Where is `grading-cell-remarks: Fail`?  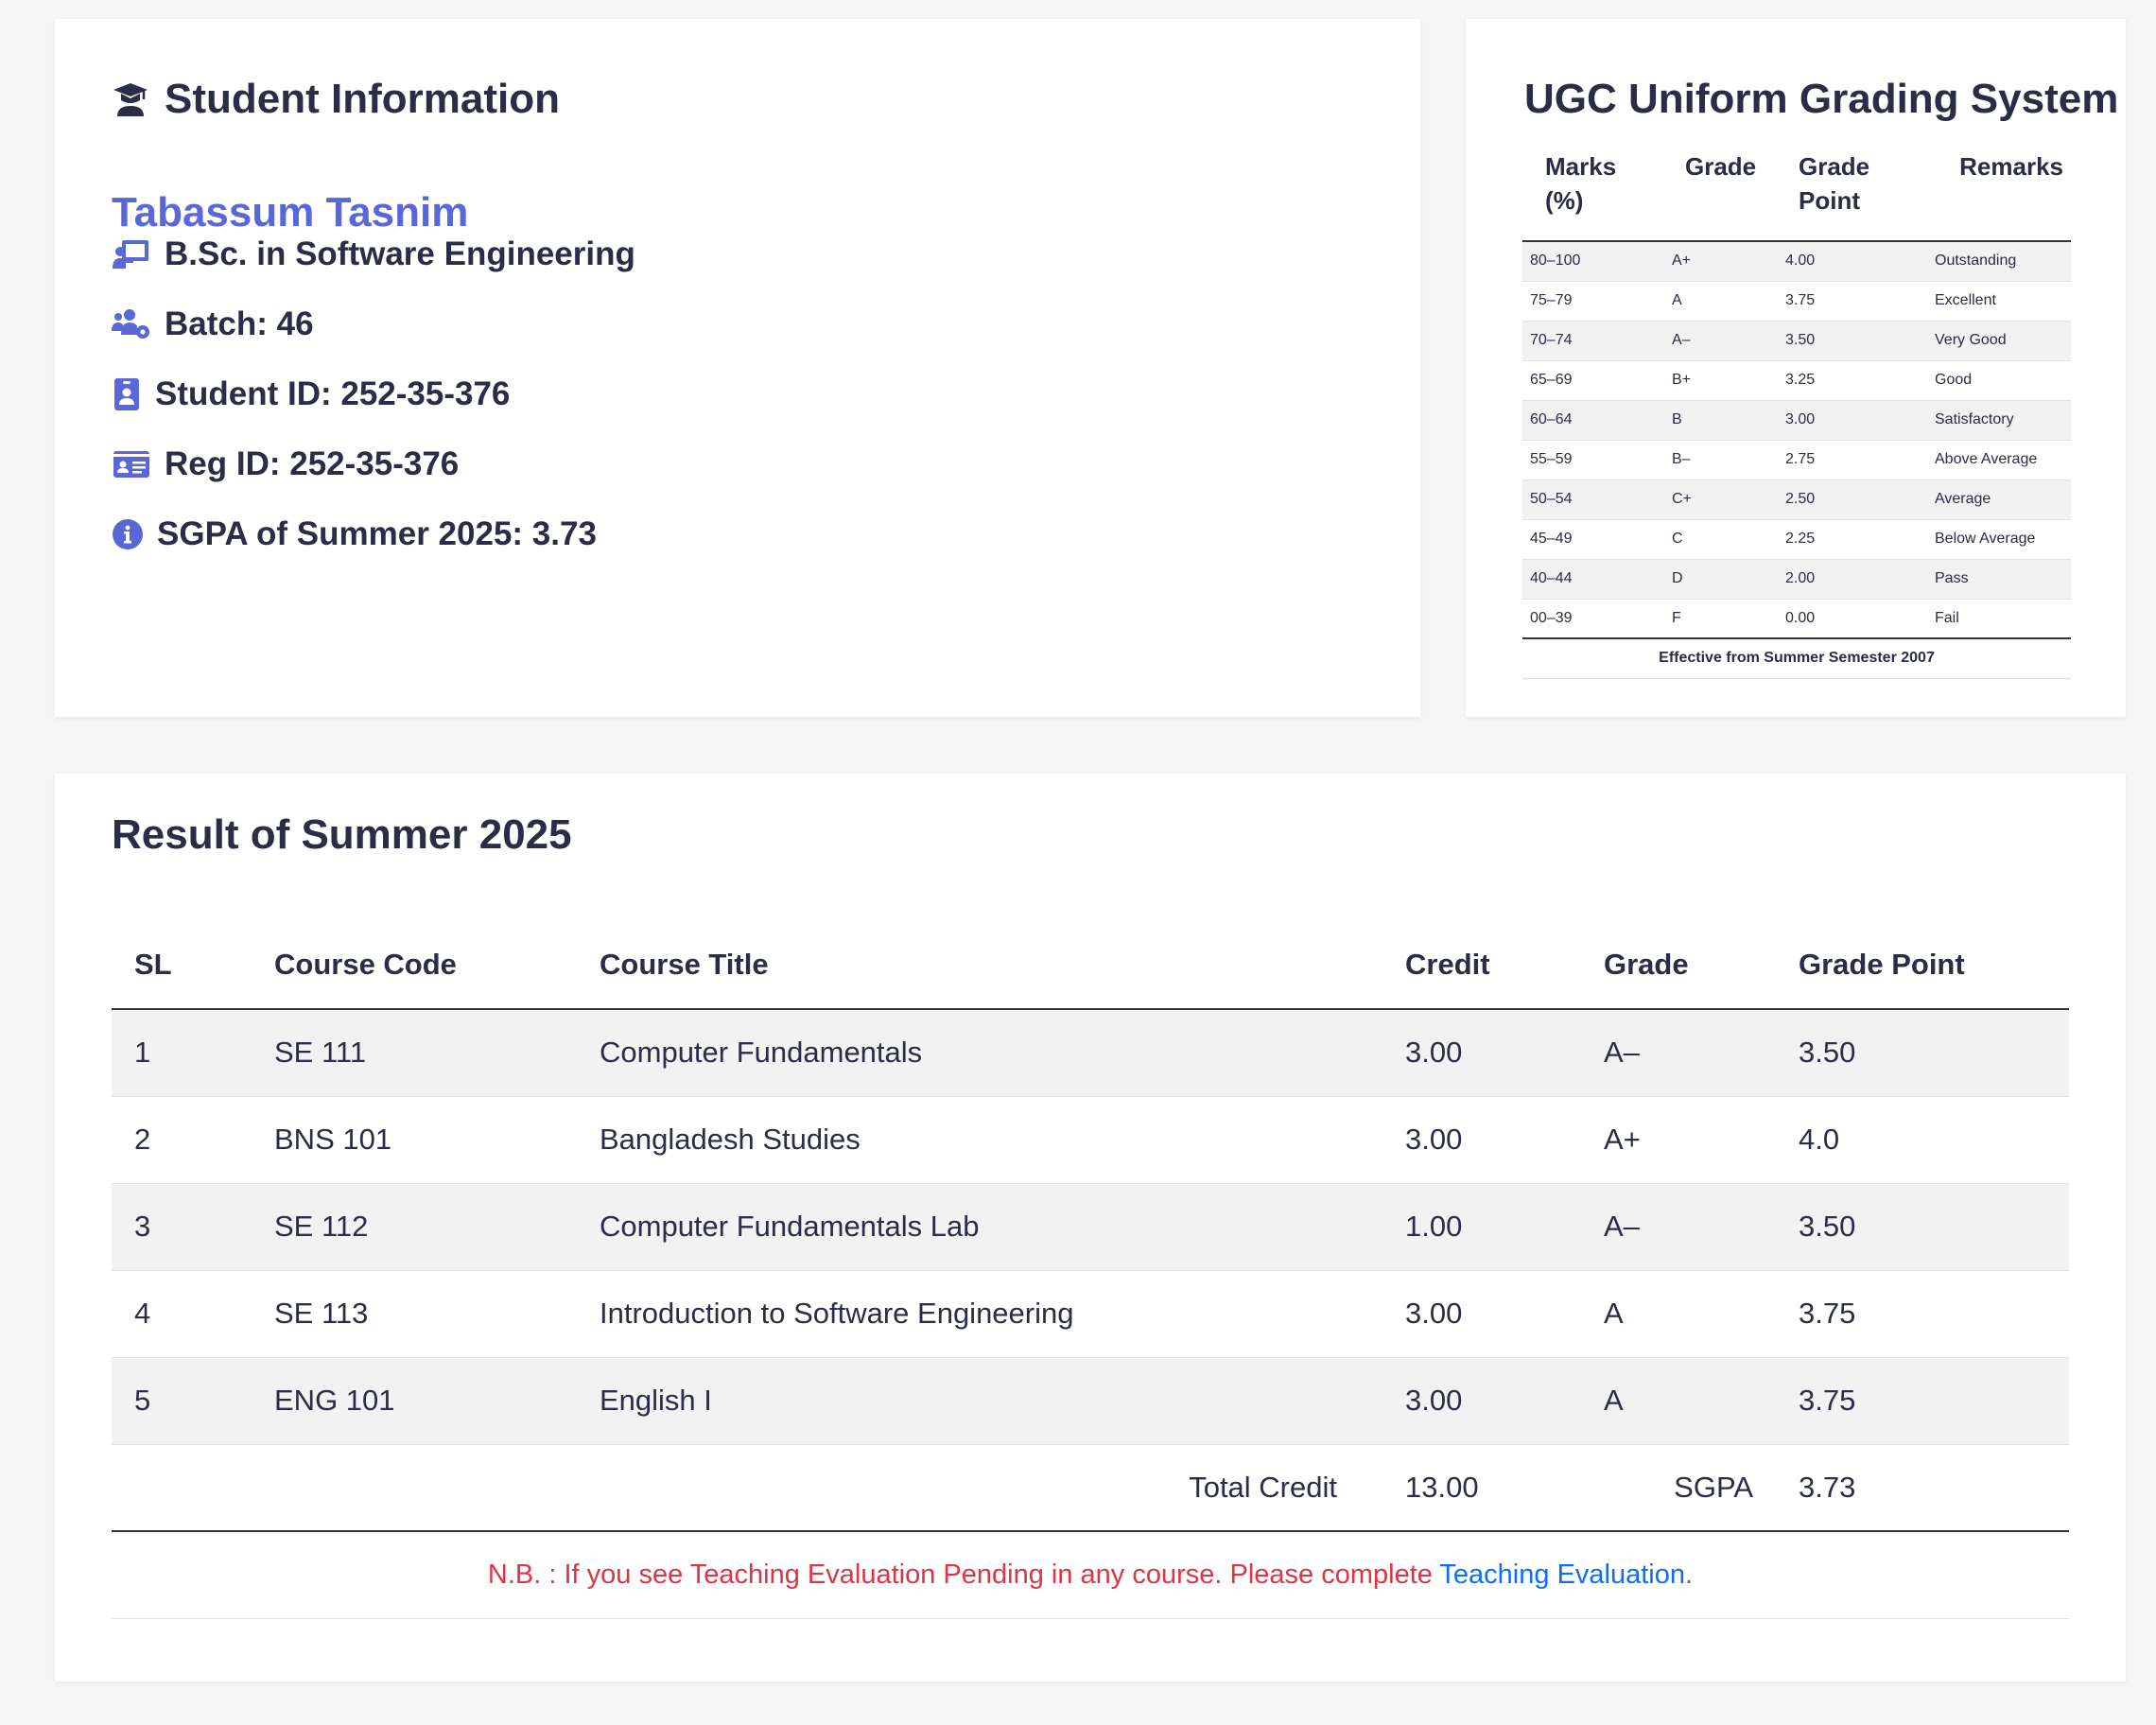 grading-cell-remarks: Fail is located at coordinates (1999, 619).